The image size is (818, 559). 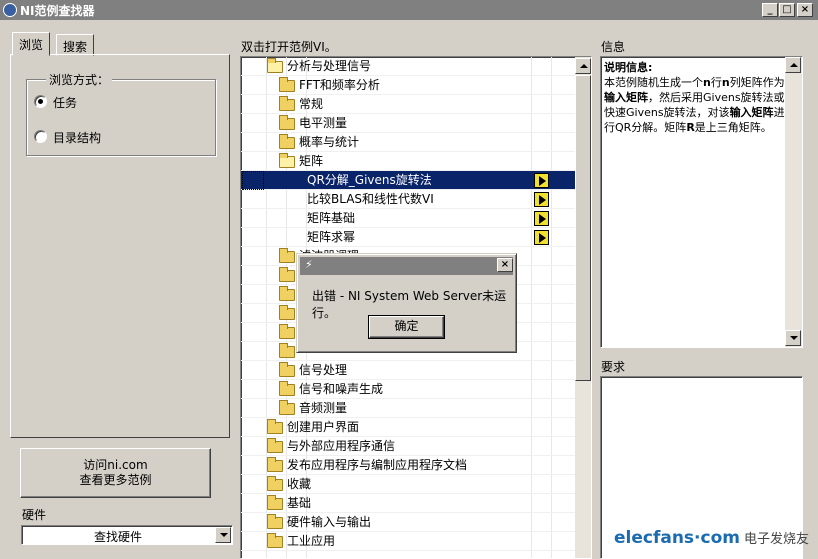 I want to click on category-row: 信号处理, so click(x=408, y=370).